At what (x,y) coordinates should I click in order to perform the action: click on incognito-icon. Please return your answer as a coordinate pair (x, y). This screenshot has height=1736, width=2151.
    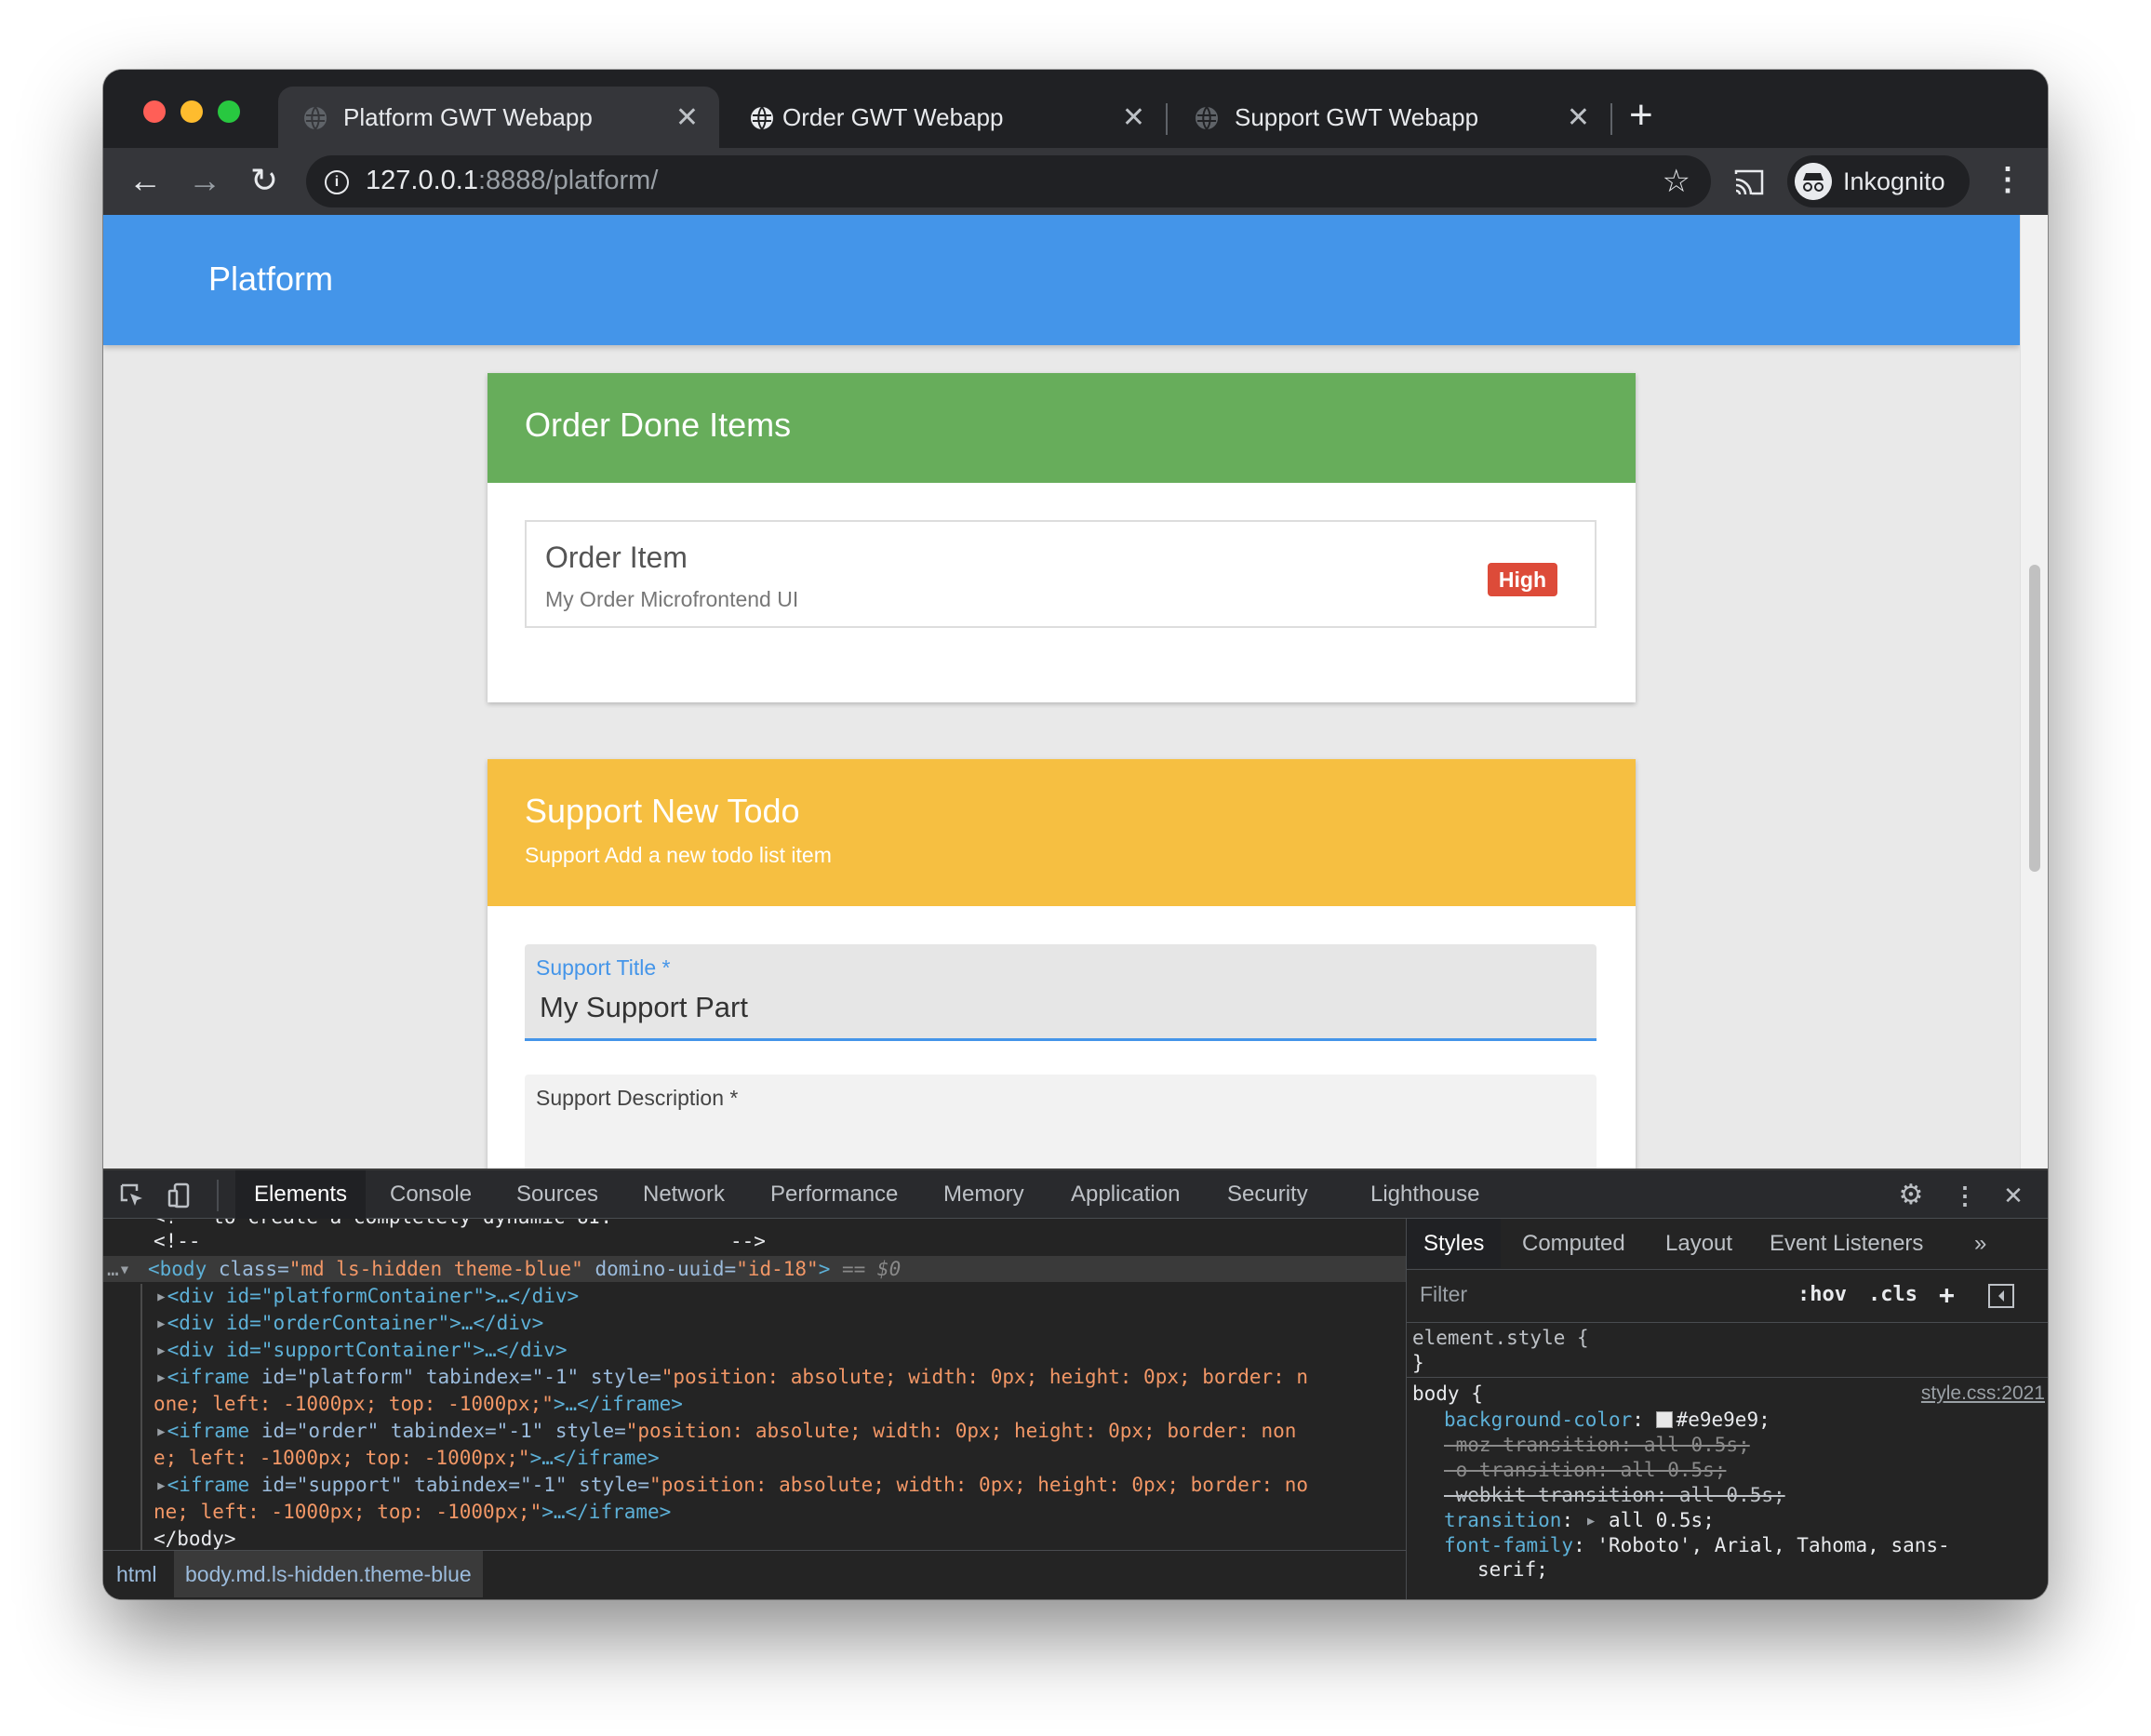
    Looking at the image, I should click on (1813, 182).